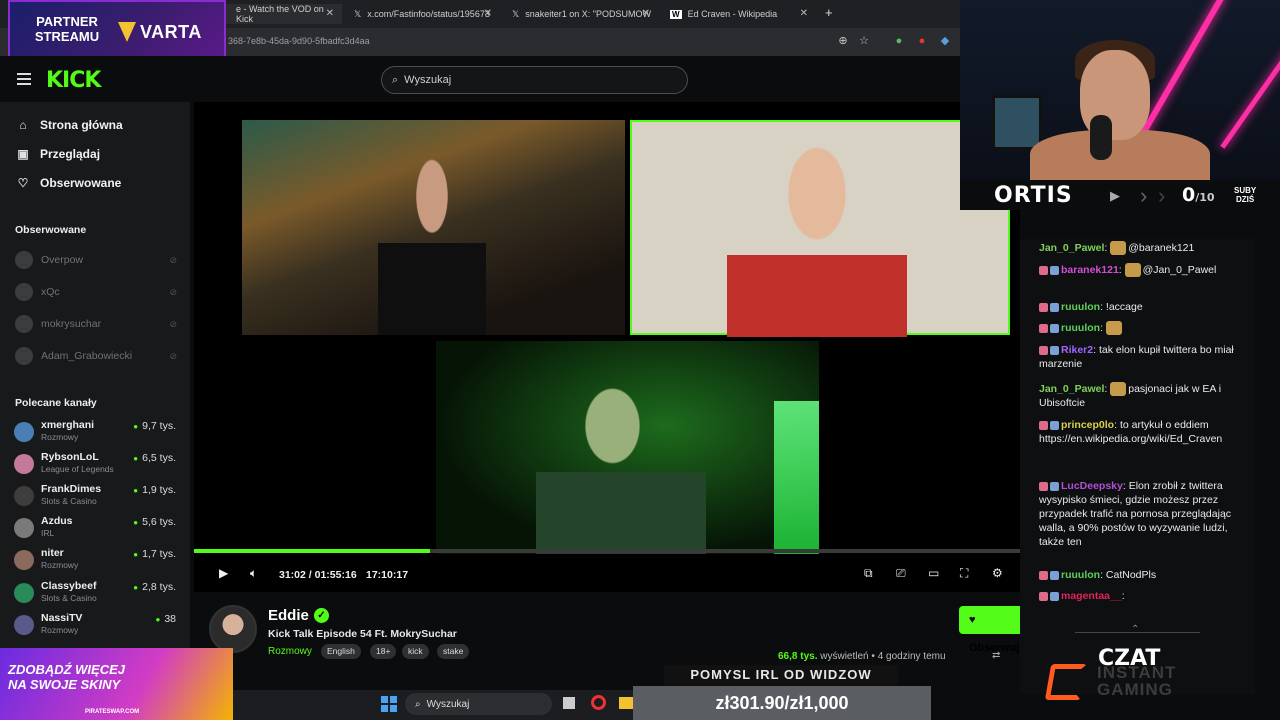  Describe the element at coordinates (95, 529) in the screenshot. I see `recommended-channel: AzdusIRL 5,6 tys.` at that location.